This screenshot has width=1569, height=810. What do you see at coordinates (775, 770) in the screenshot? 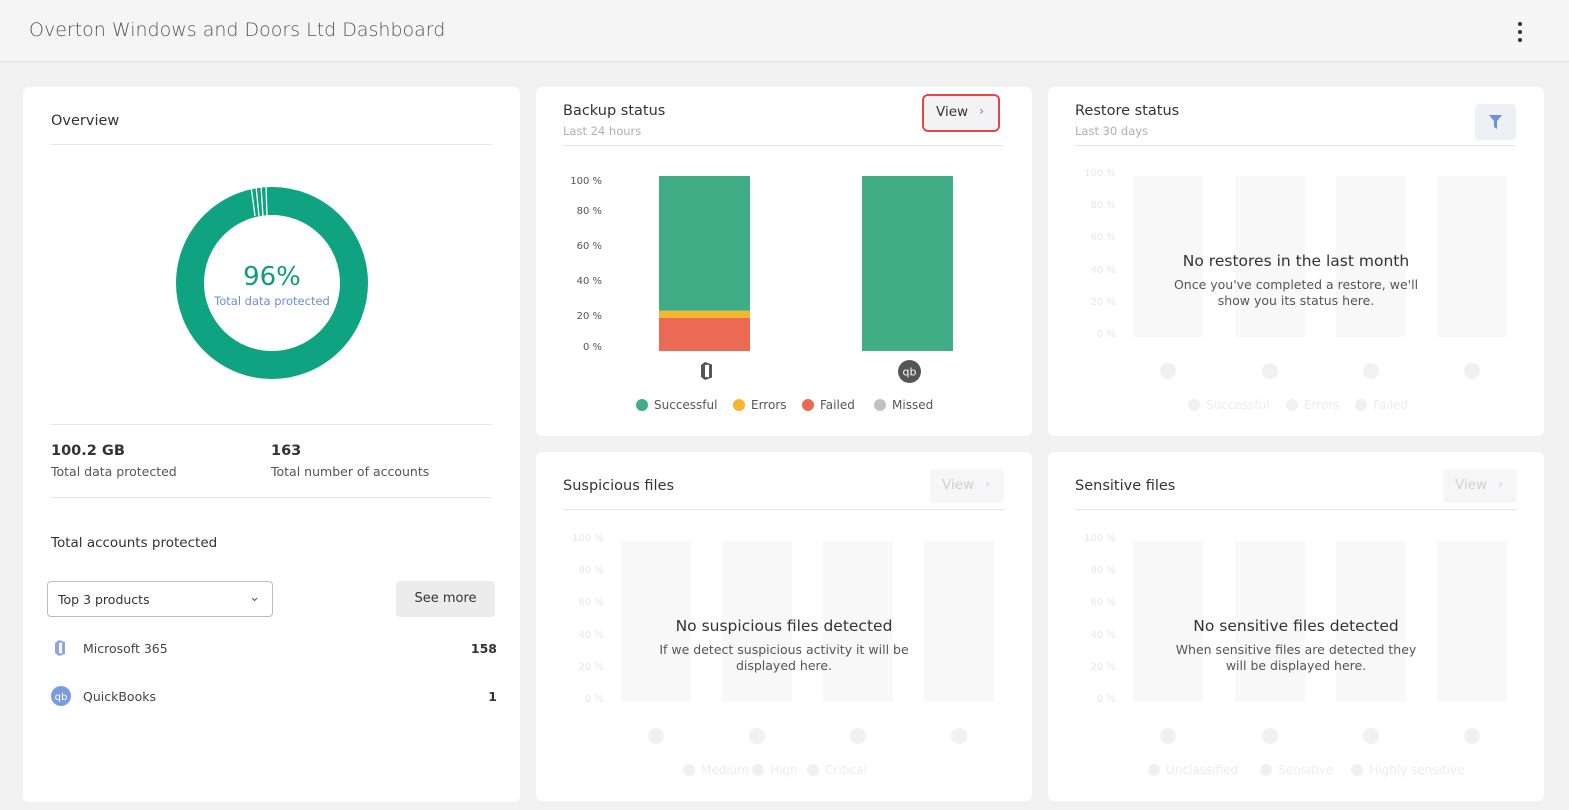
I see `legend-item: High` at bounding box center [775, 770].